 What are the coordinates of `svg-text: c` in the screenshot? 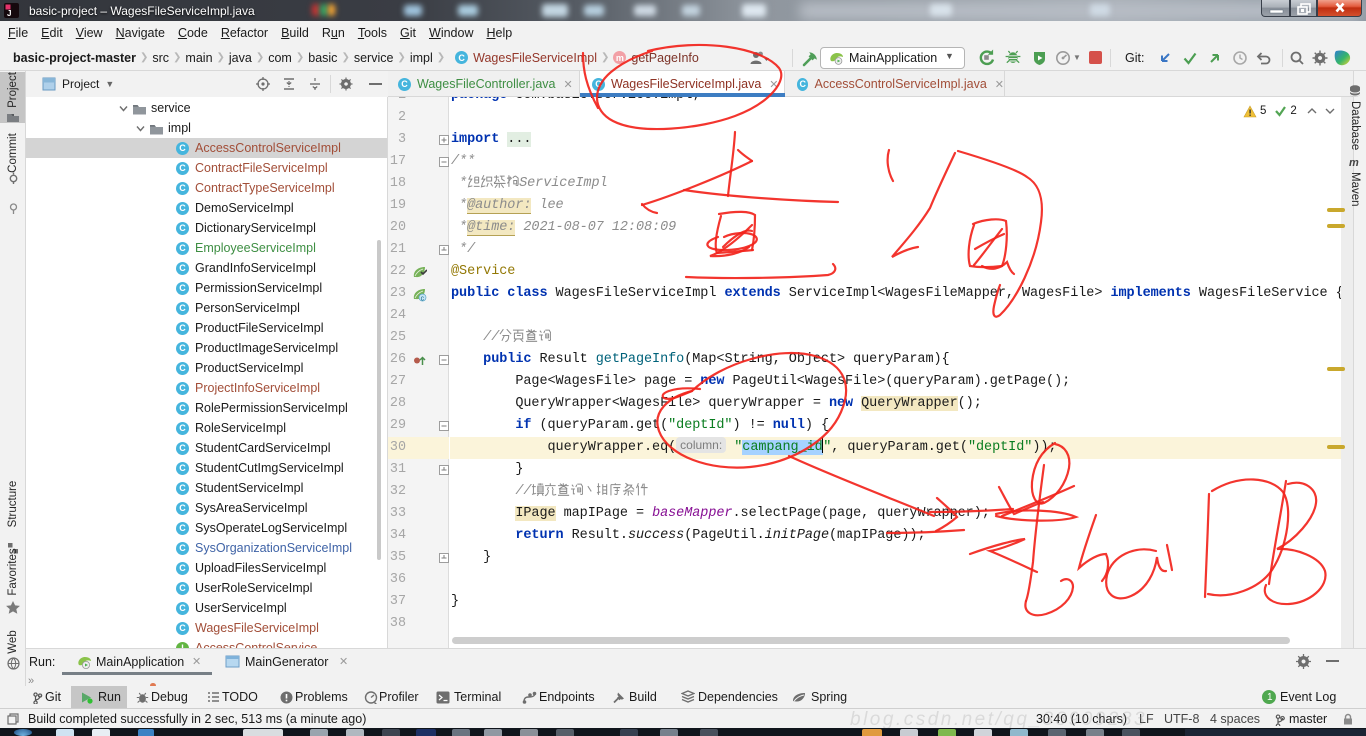 It's located at (423, 298).